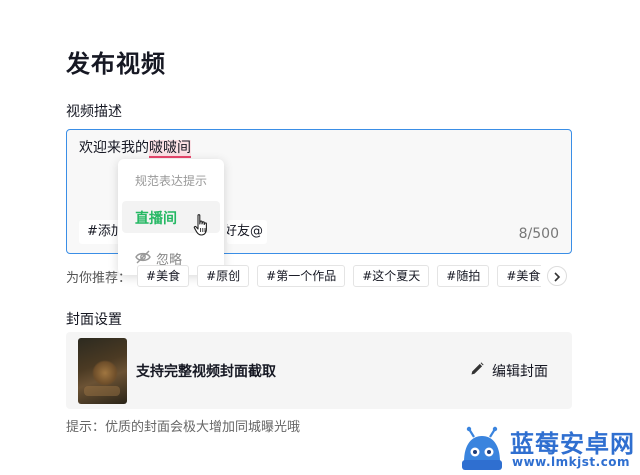 This screenshot has width=640, height=475. Describe the element at coordinates (171, 181) in the screenshot. I see `suggestion-hint: 规范表达提示` at that location.